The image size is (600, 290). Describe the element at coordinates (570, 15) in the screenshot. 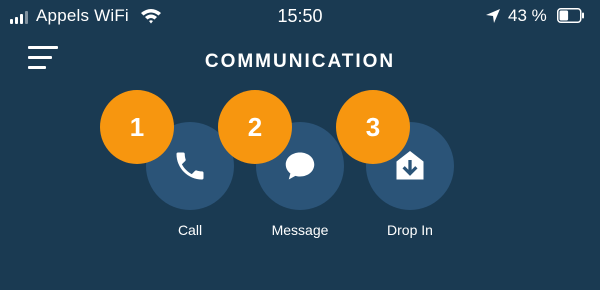

I see `battery-icon` at that location.